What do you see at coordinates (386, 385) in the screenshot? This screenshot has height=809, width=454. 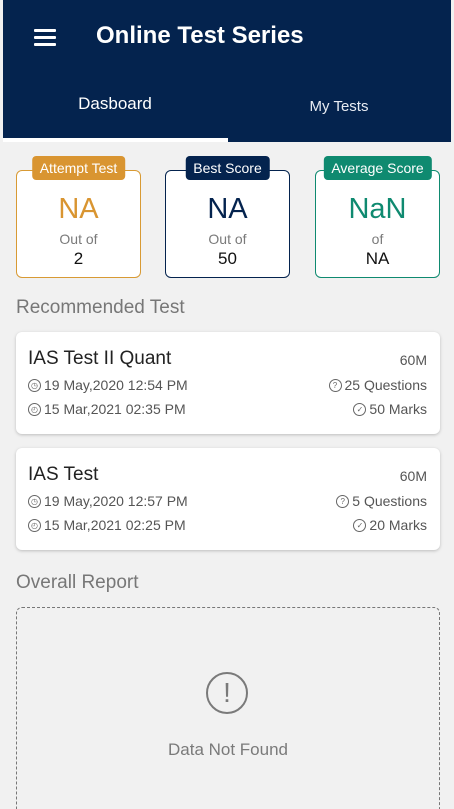 I see `question-count: 25 Questions` at bounding box center [386, 385].